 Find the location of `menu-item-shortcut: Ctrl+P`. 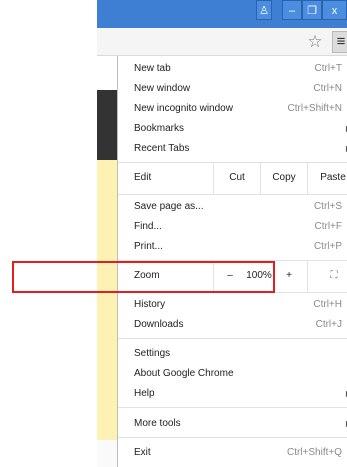

menu-item-shortcut: Ctrl+P is located at coordinates (327, 246).